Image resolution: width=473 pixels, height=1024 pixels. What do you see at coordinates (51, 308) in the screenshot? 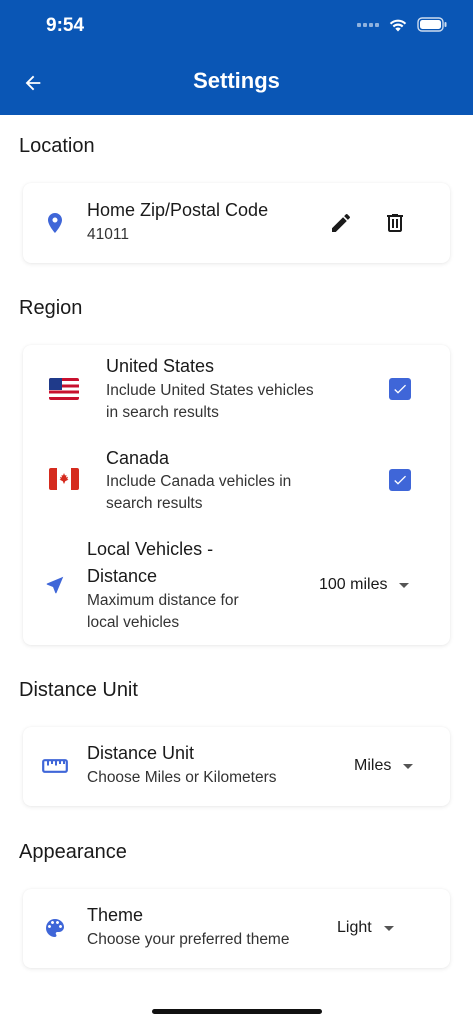
I see `section-title-region: Region` at bounding box center [51, 308].